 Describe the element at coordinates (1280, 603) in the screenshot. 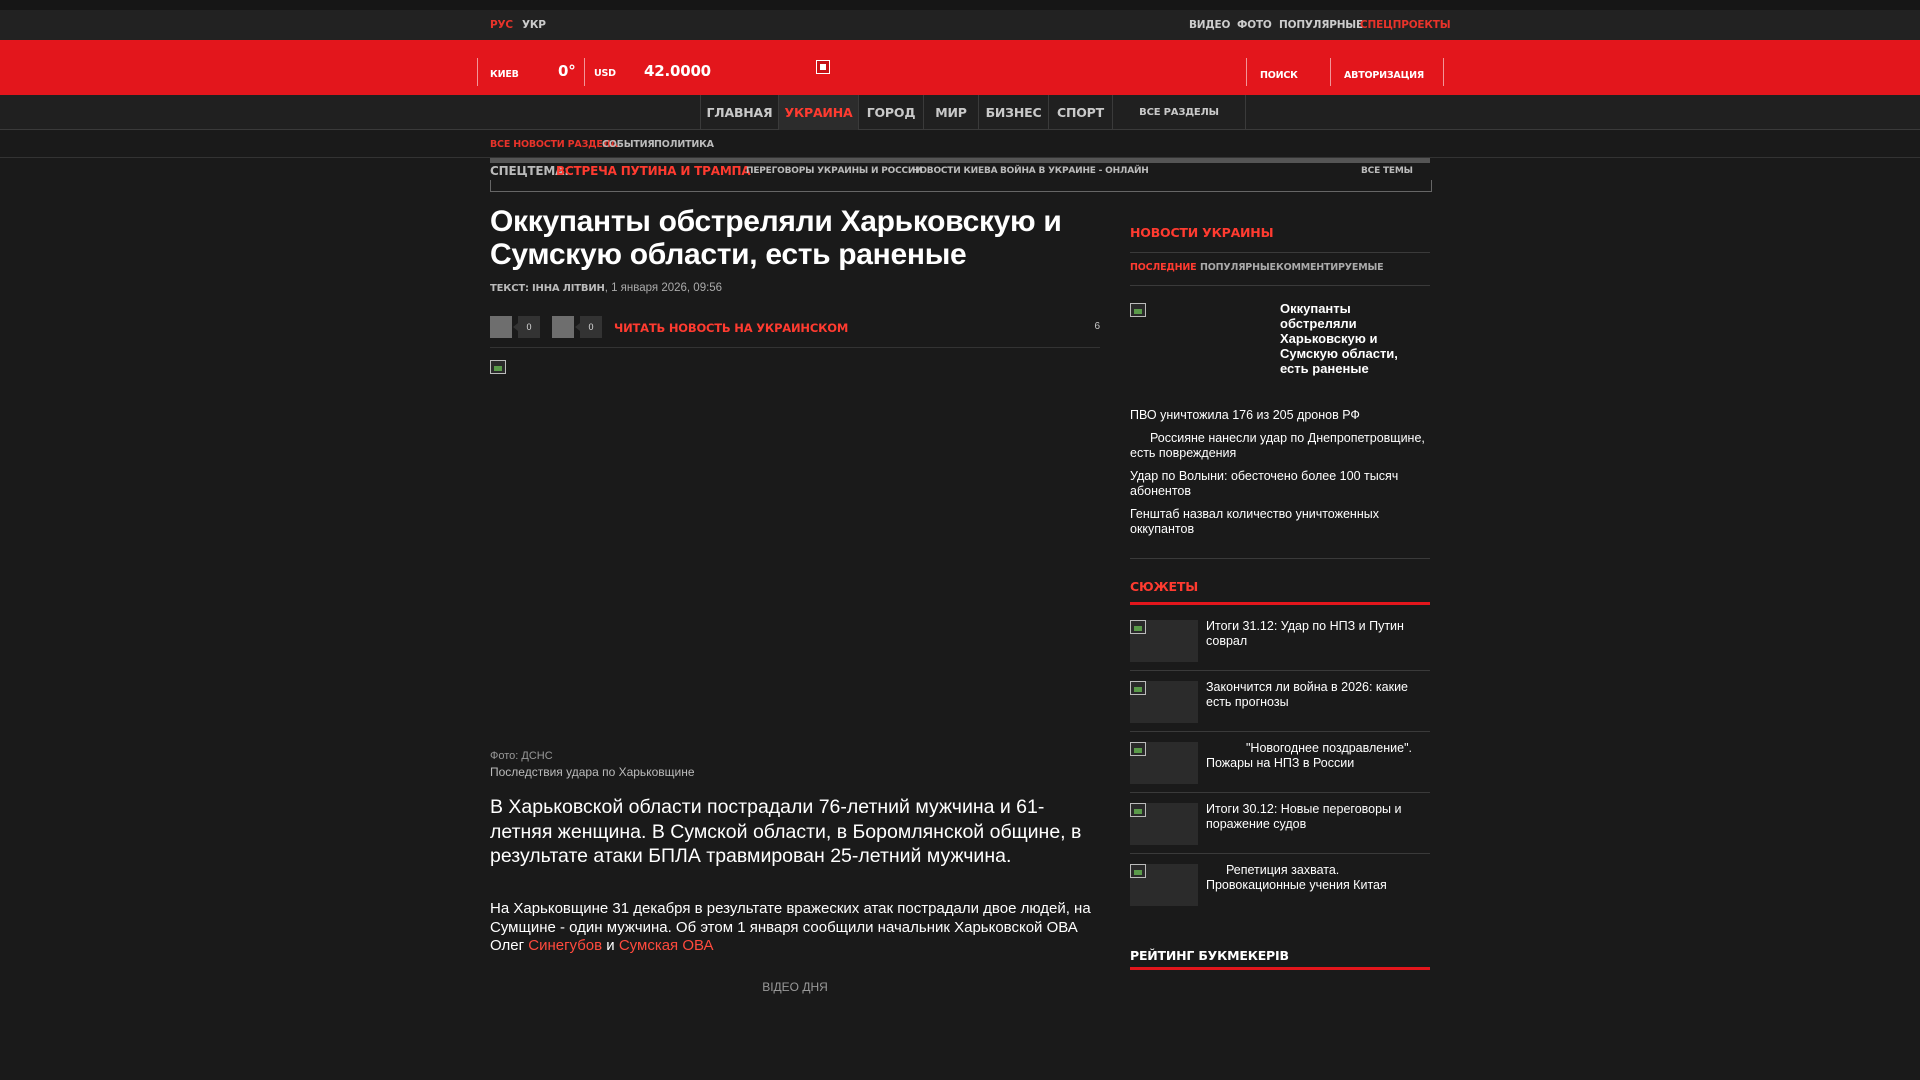

I see `stories-rule` at that location.